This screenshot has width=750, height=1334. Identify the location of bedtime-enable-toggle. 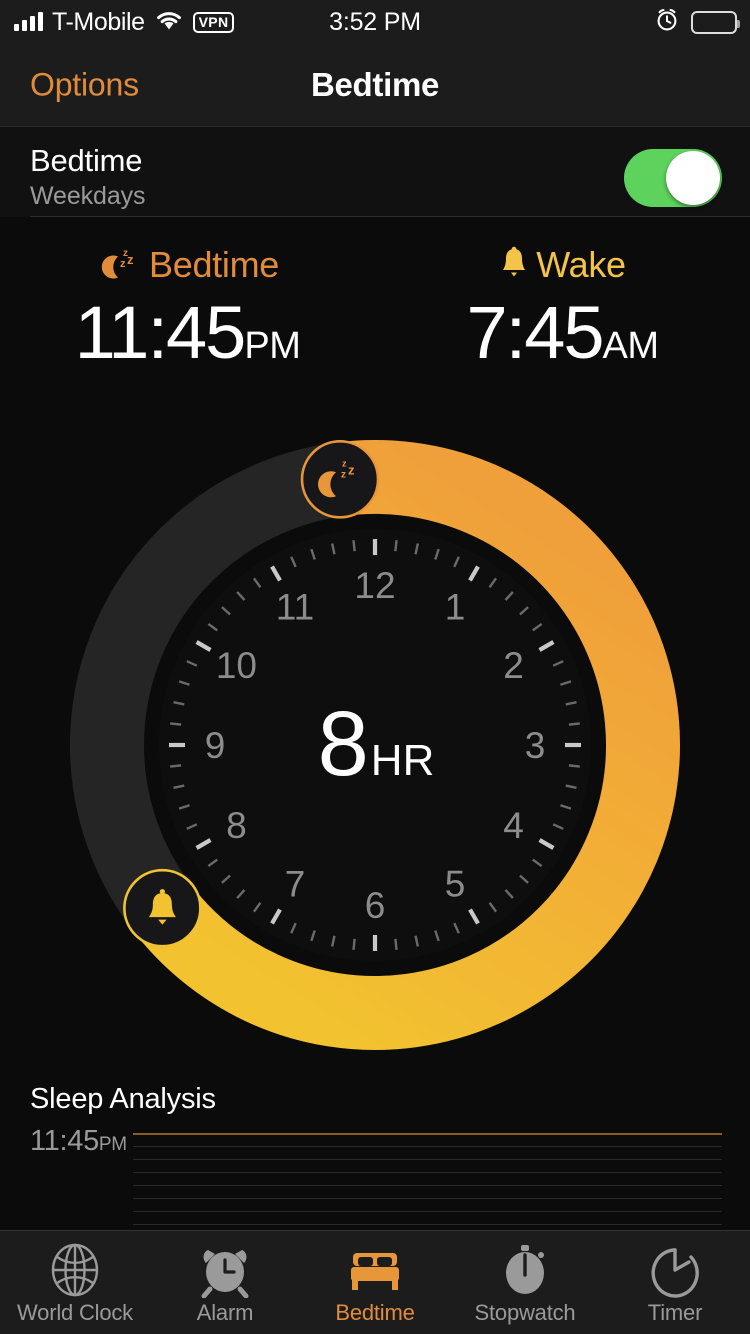
(673, 178).